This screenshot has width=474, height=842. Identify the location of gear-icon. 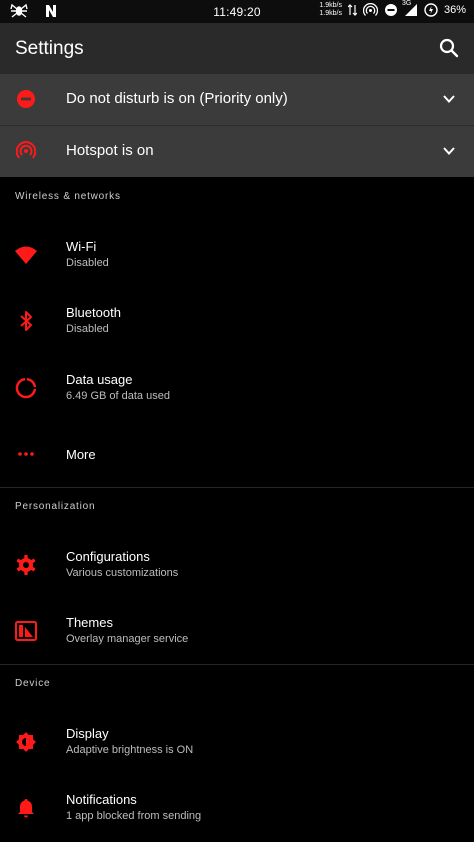
(26, 565).